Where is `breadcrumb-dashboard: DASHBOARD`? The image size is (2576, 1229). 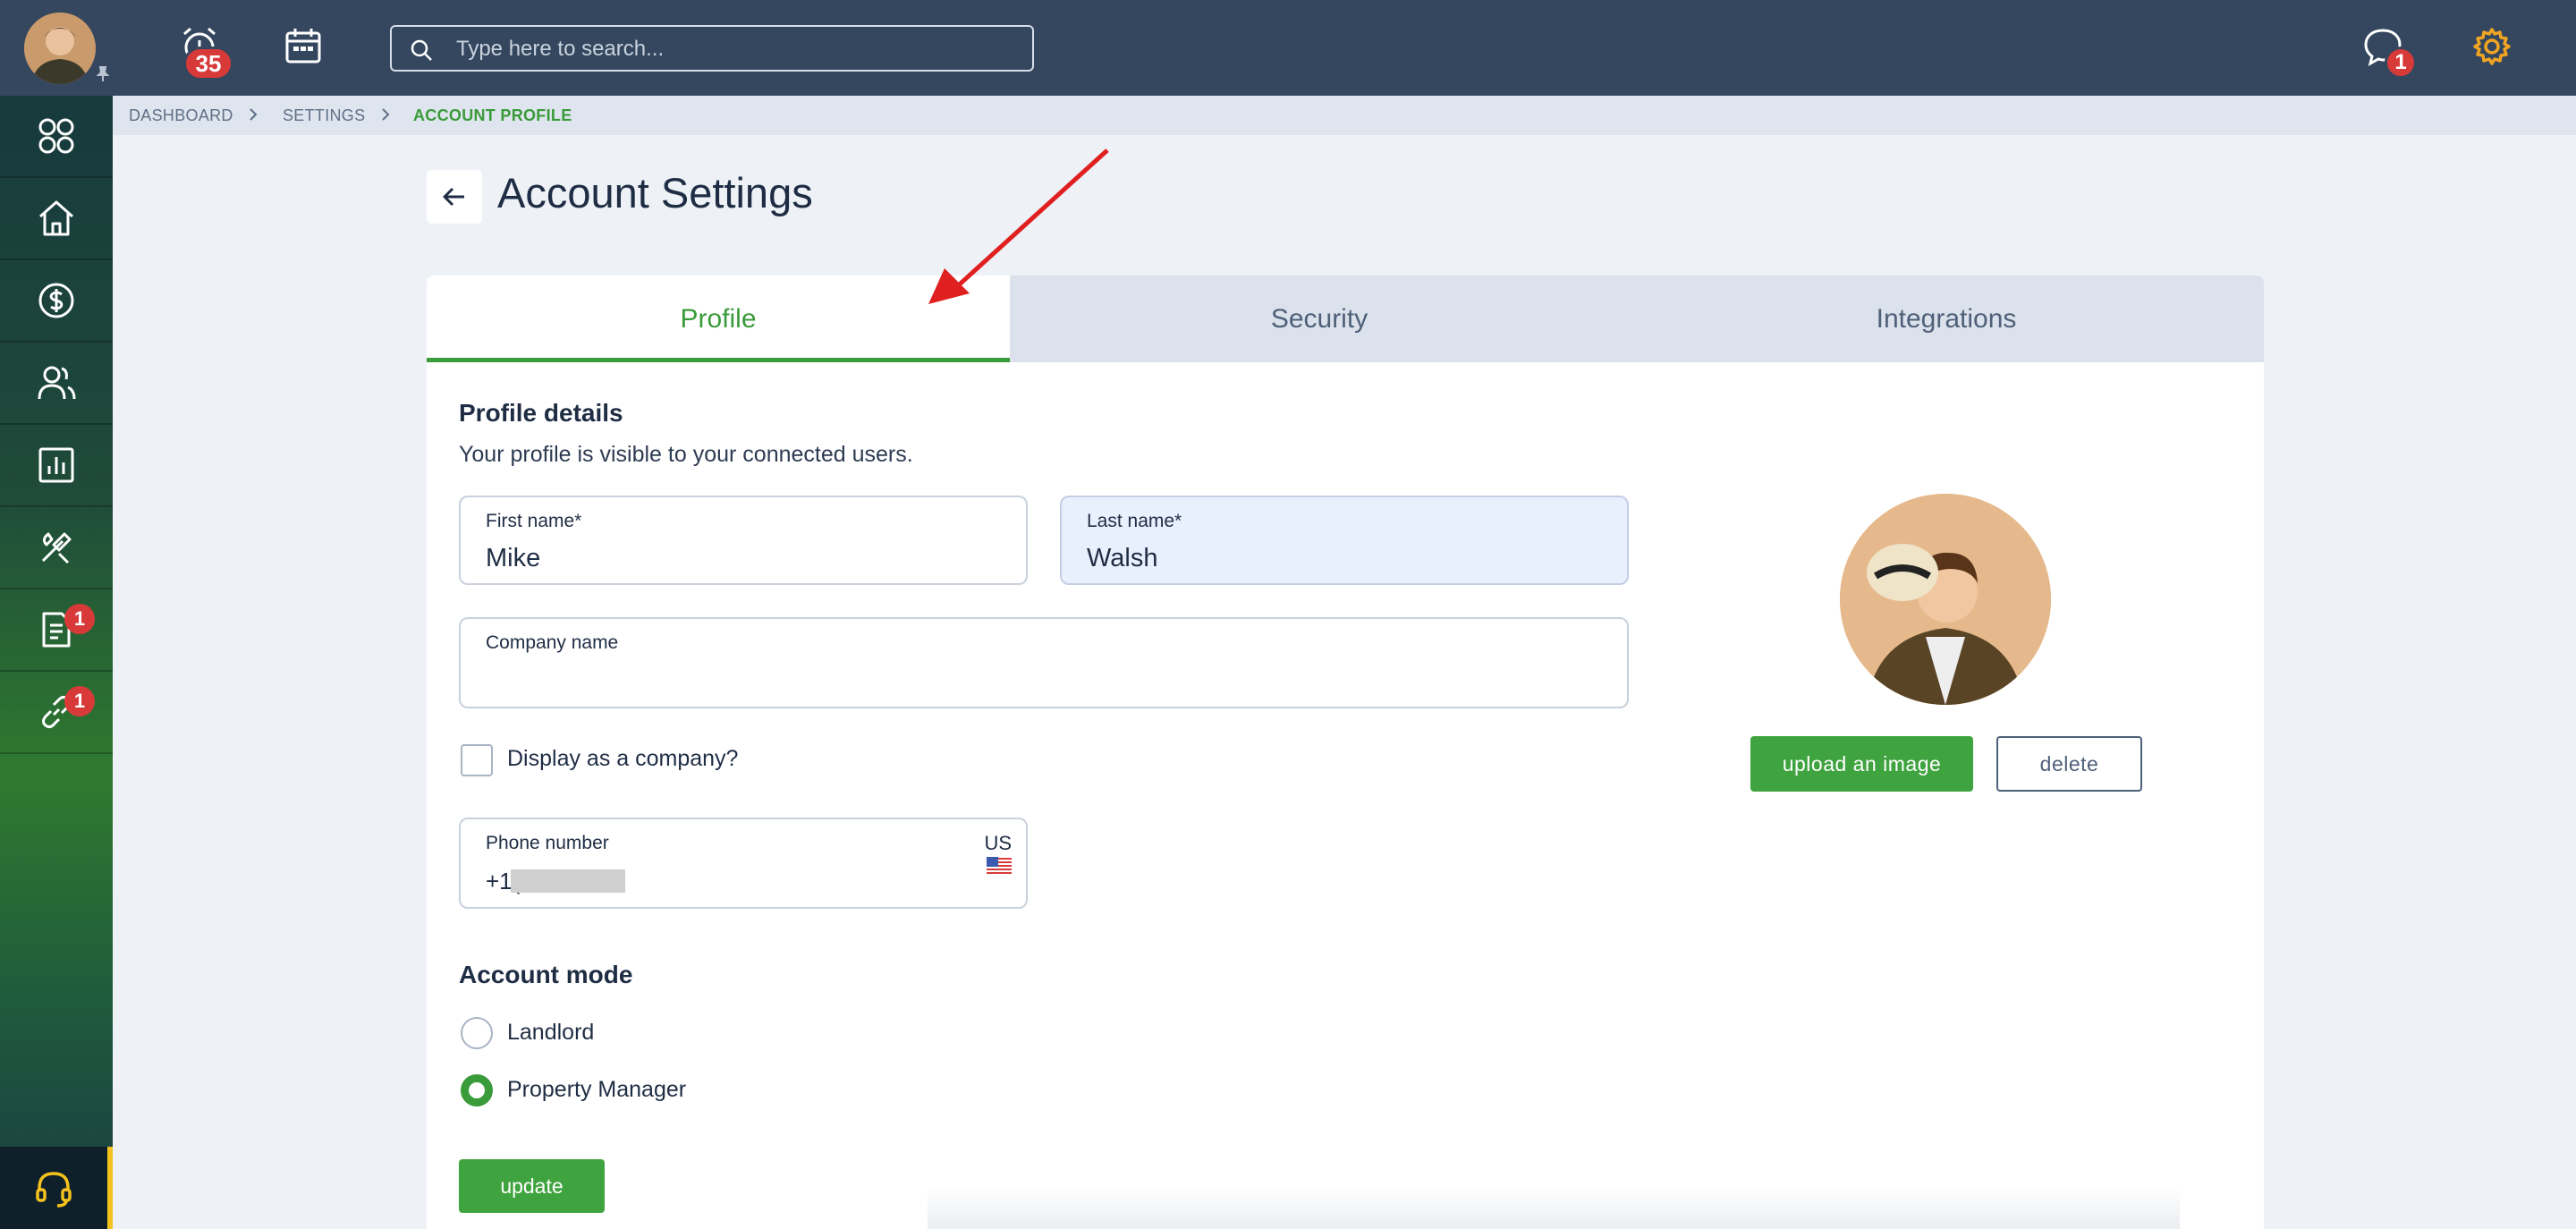 breadcrumb-dashboard: DASHBOARD is located at coordinates (181, 115).